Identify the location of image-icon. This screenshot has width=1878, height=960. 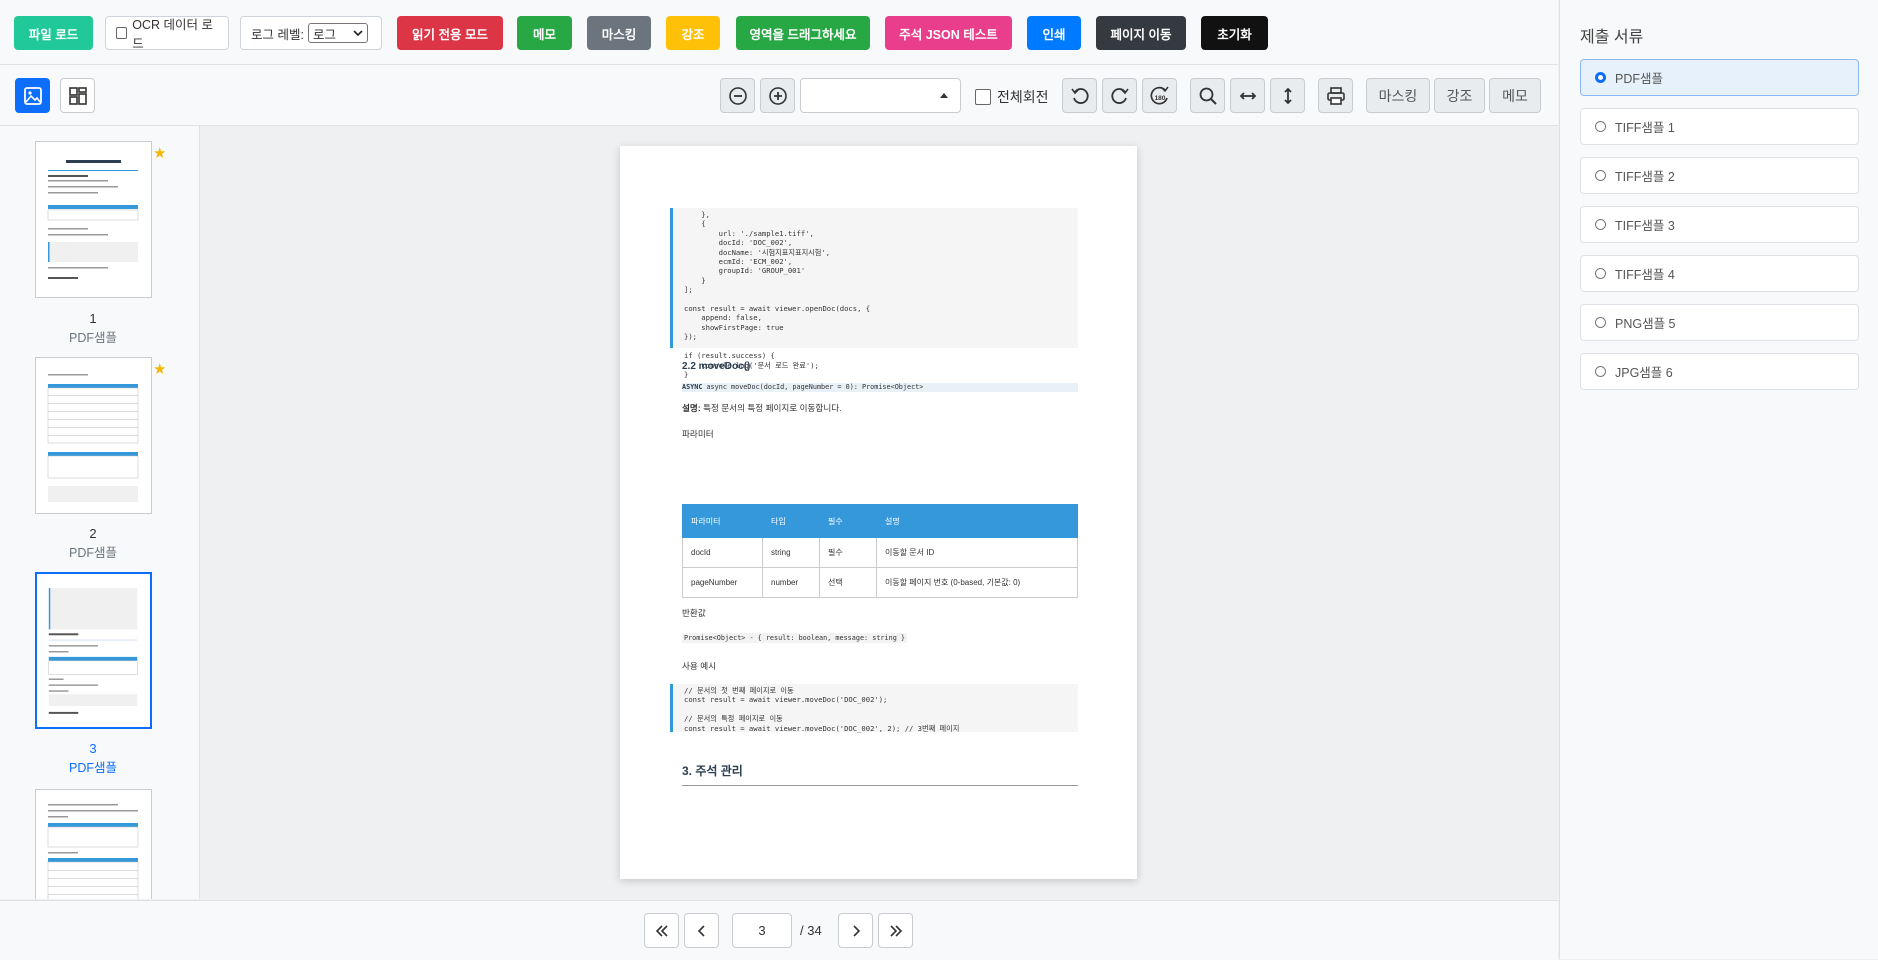
(32, 95).